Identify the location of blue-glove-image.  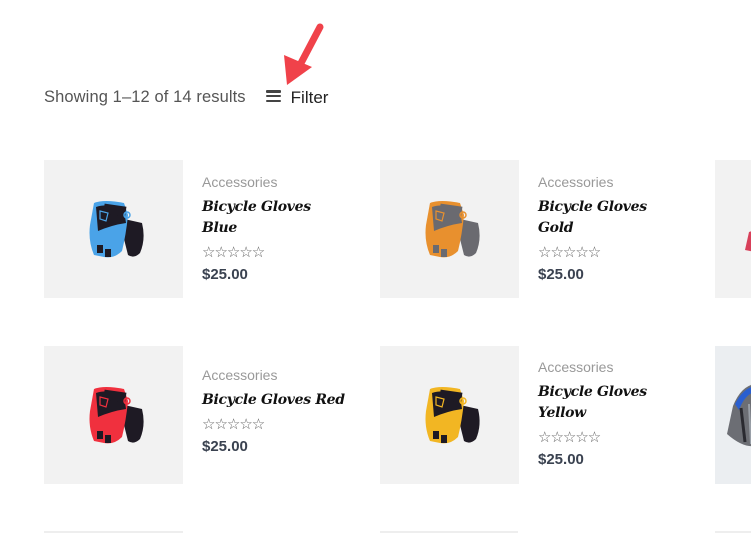
(113, 229).